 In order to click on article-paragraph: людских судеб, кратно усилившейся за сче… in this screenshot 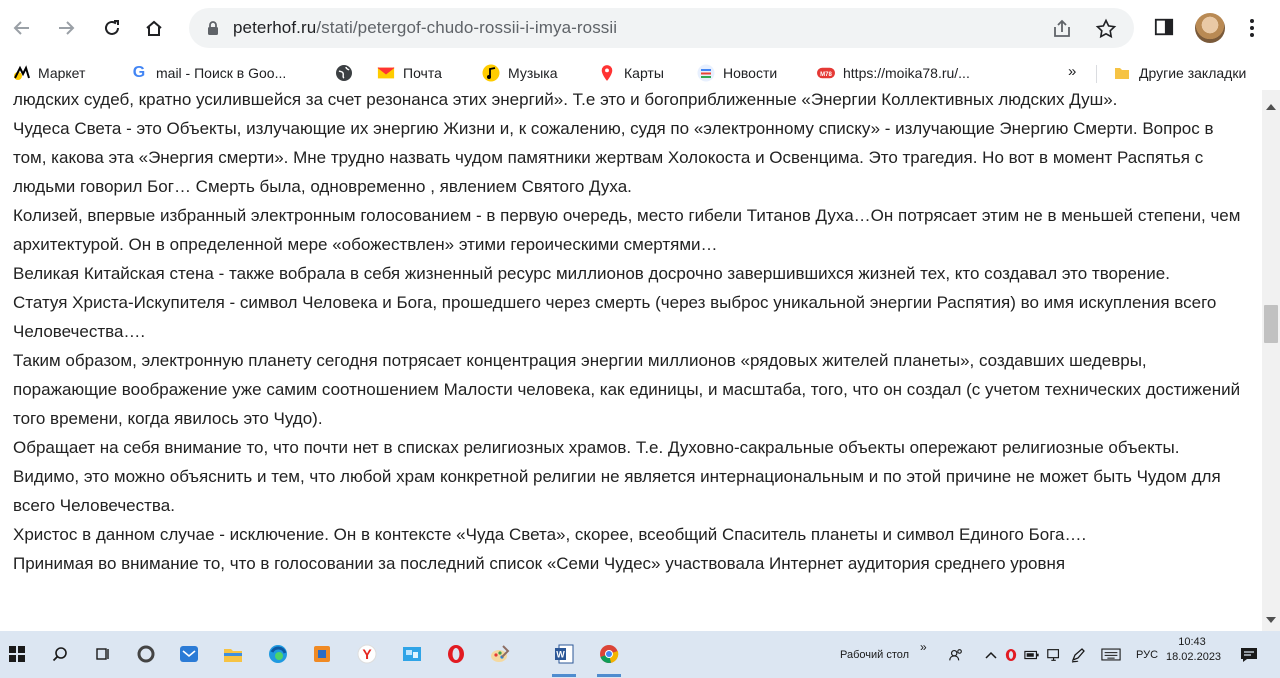, I will do `click(565, 99)`.